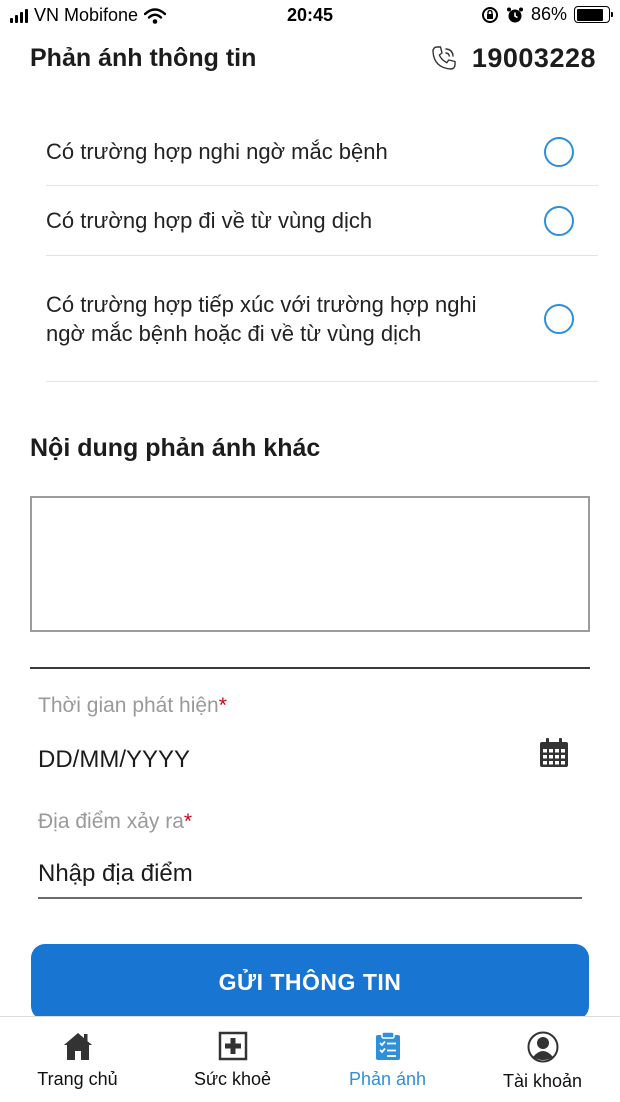  Describe the element at coordinates (387, 1079) in the screenshot. I see `tab-label: Phản ánh` at that location.